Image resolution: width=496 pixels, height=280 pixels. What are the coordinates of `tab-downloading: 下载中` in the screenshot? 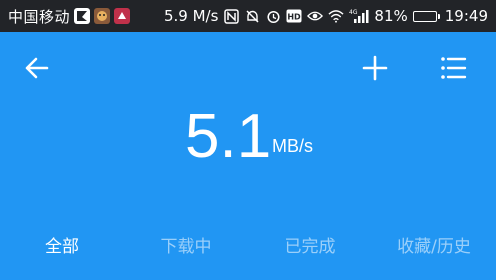 It's located at (186, 244).